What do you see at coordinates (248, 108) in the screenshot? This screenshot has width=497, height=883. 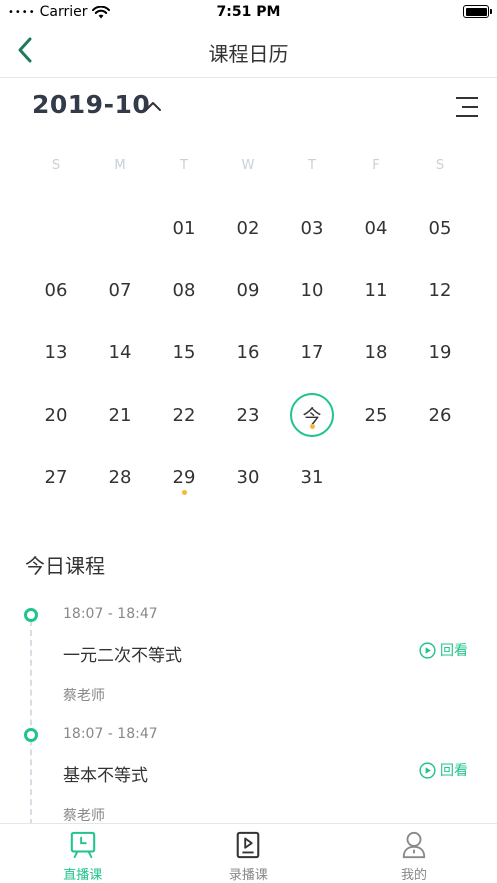 I see `month-header: 2019-10` at bounding box center [248, 108].